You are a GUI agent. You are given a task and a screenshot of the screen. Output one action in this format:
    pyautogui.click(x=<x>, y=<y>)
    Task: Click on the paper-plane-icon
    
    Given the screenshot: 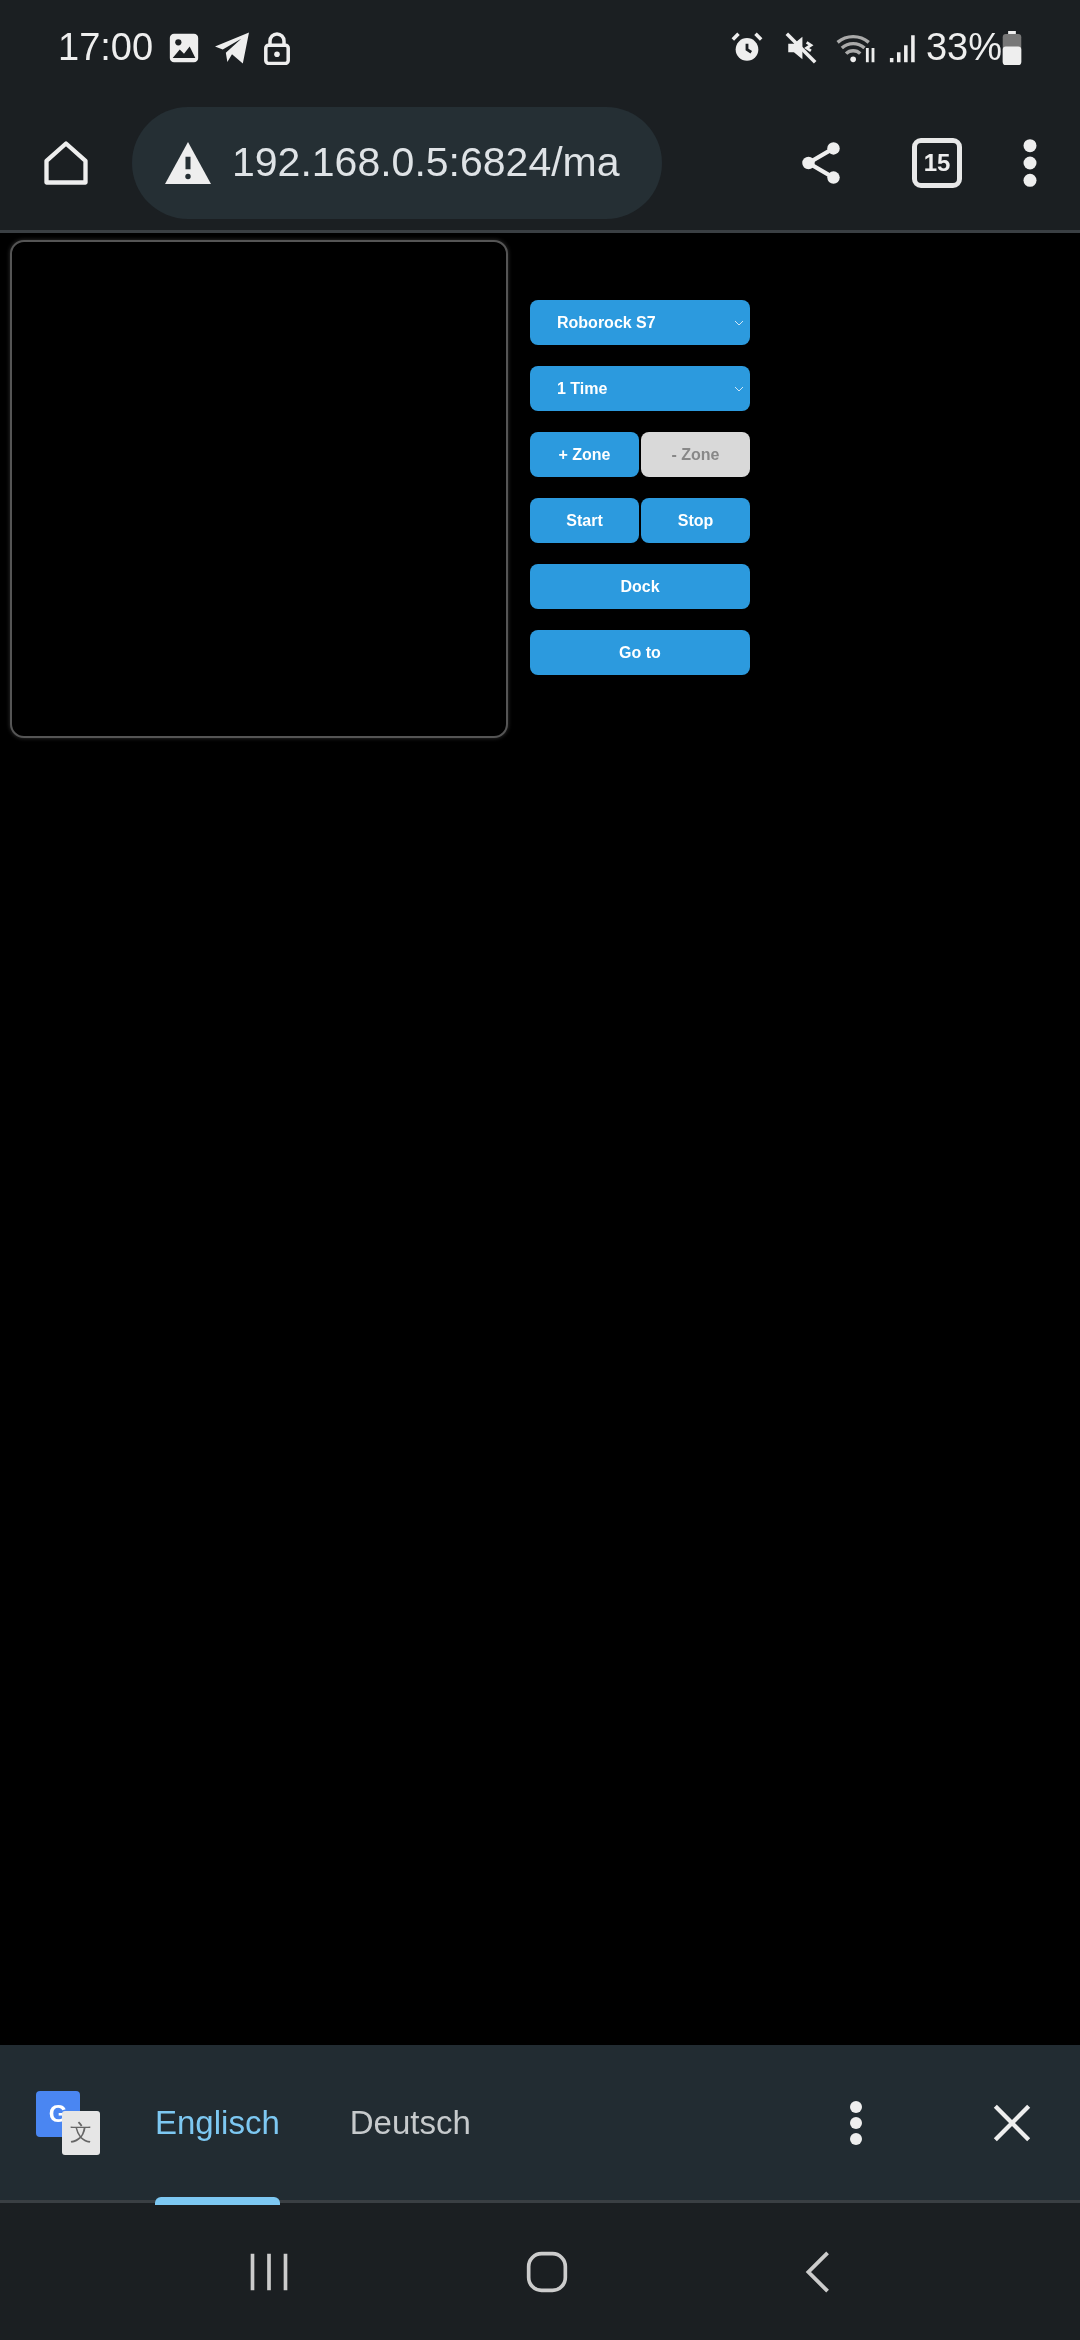 What is the action you would take?
    pyautogui.click(x=232, y=47)
    